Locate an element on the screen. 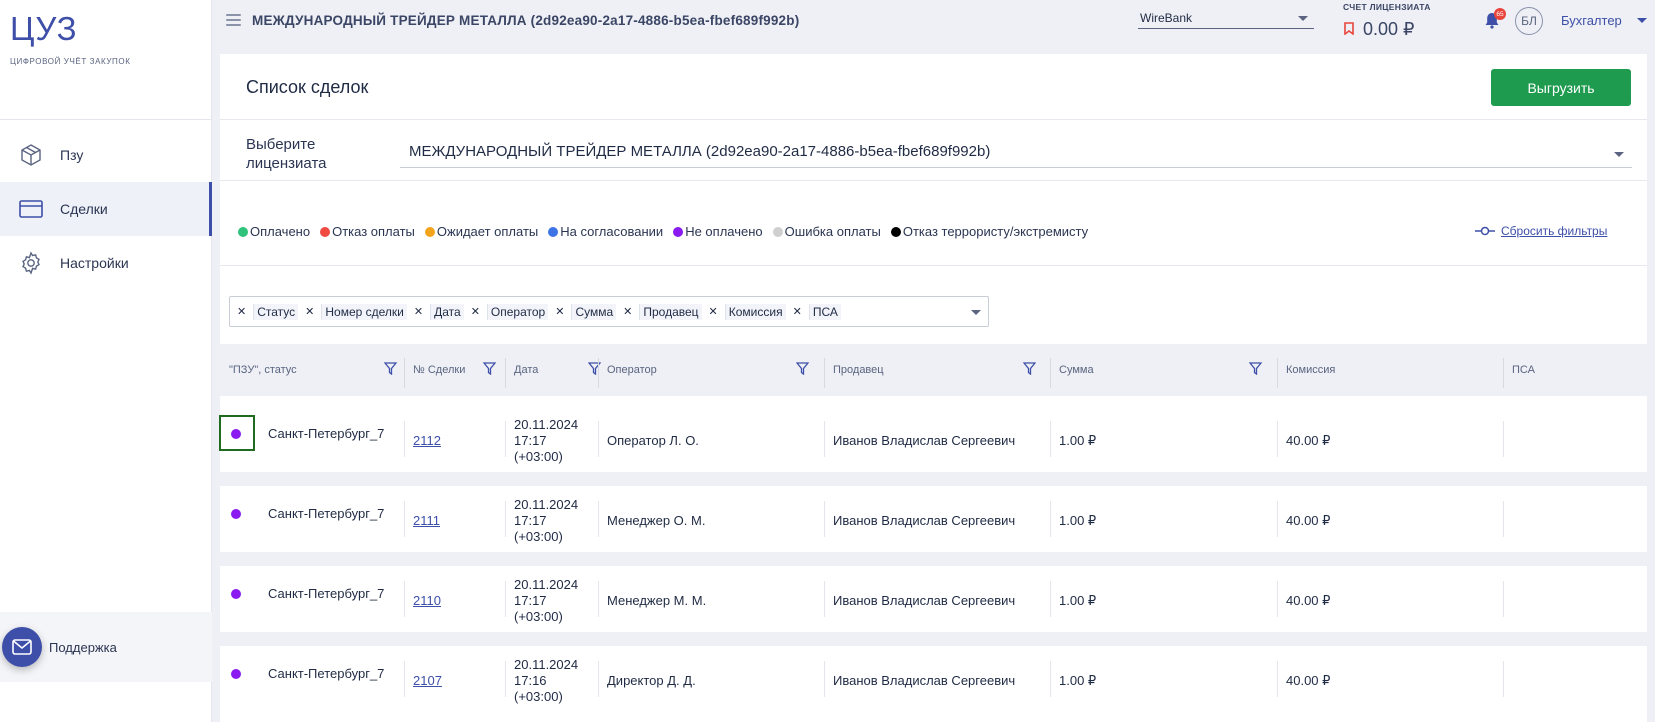 This screenshot has width=1655, height=722. column-chip: ✕ ПСА is located at coordinates (815, 311).